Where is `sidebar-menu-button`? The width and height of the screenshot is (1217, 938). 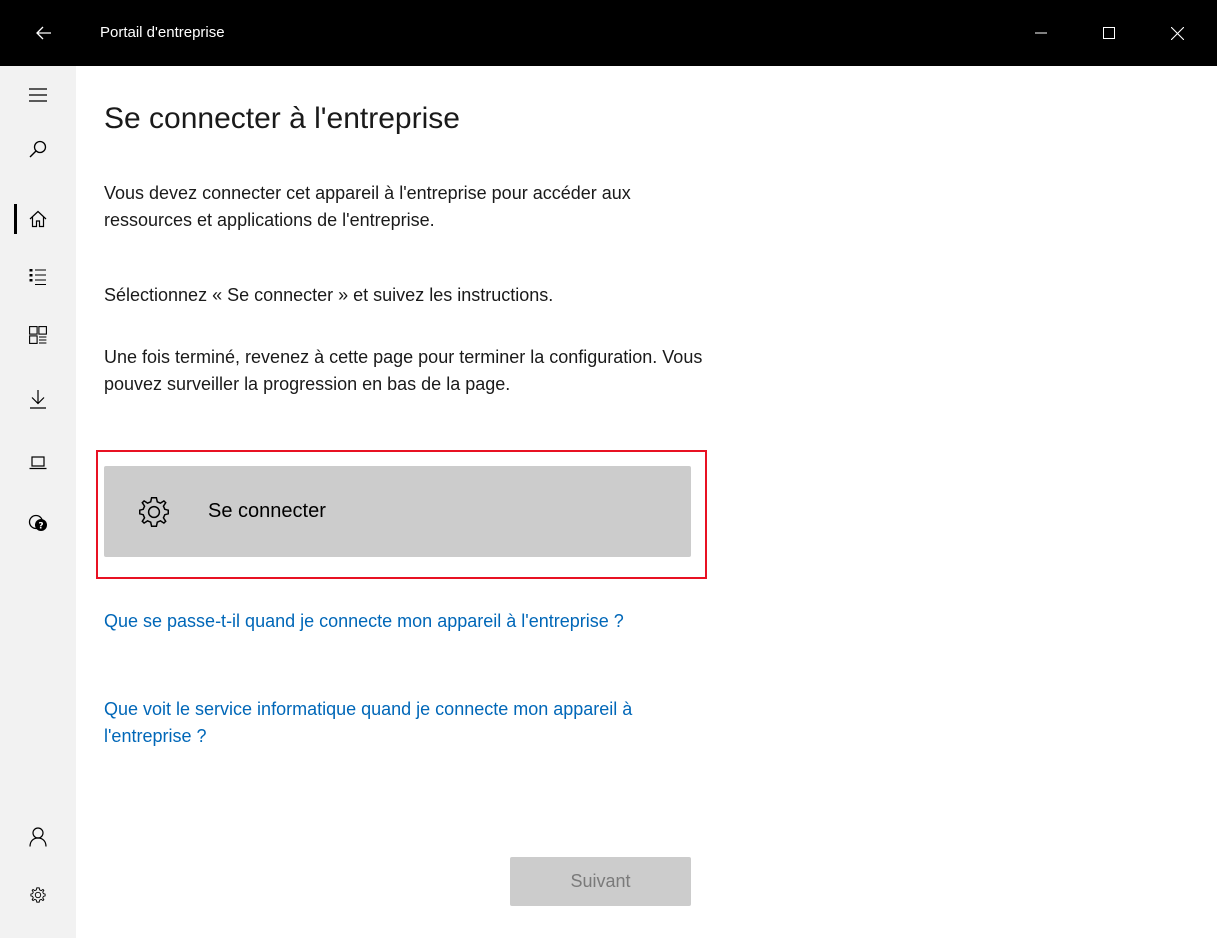
sidebar-menu-button is located at coordinates (38, 95).